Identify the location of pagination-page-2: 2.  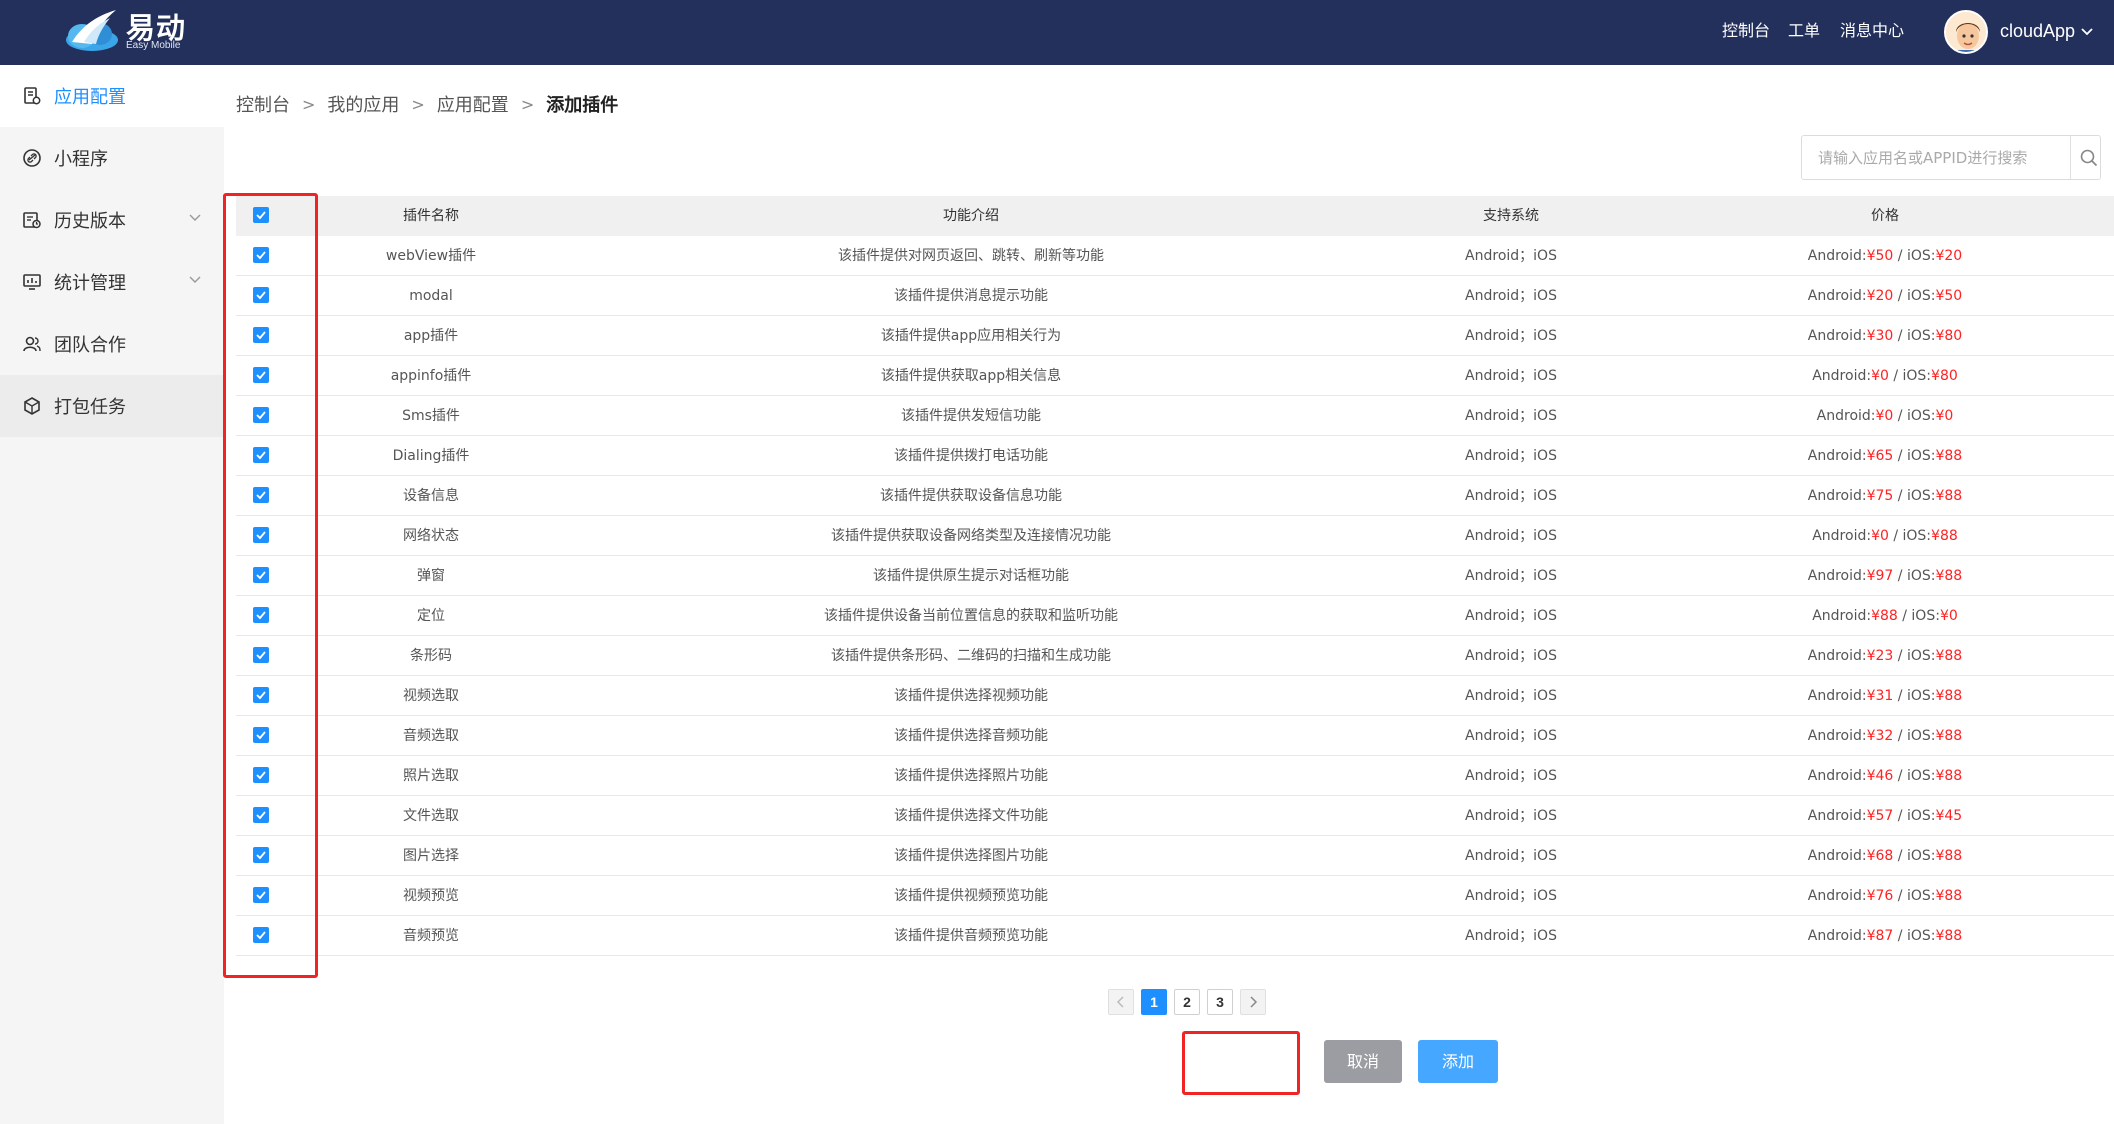
(1187, 1002).